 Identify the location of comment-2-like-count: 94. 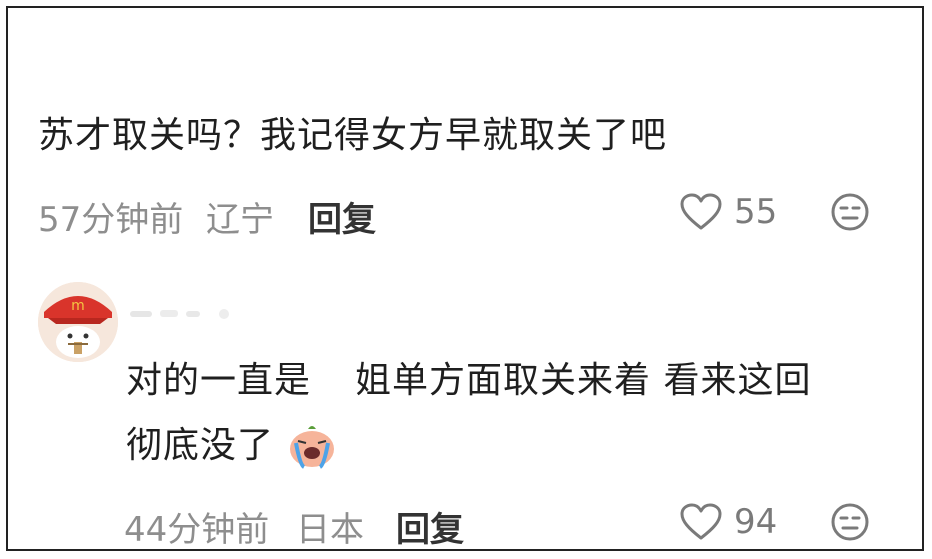
(756, 522).